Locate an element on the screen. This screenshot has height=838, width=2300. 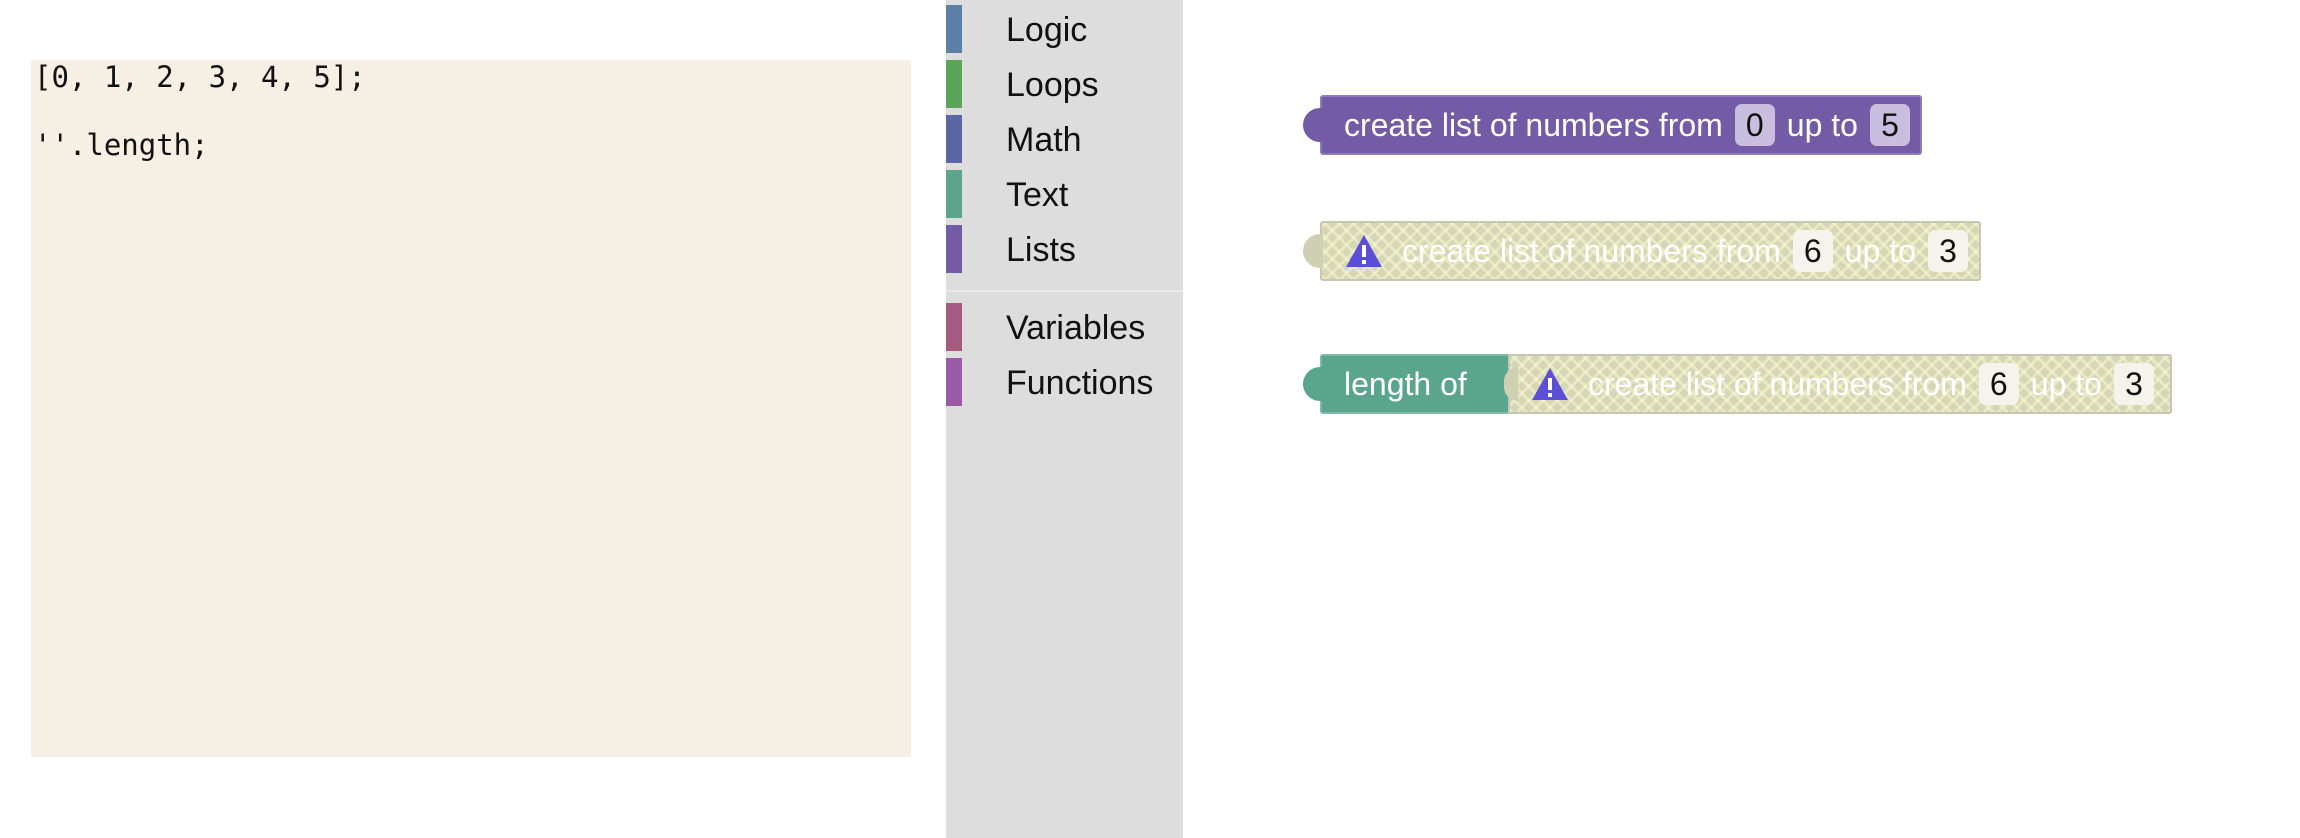
category-label: Lists is located at coordinates (1041, 250).